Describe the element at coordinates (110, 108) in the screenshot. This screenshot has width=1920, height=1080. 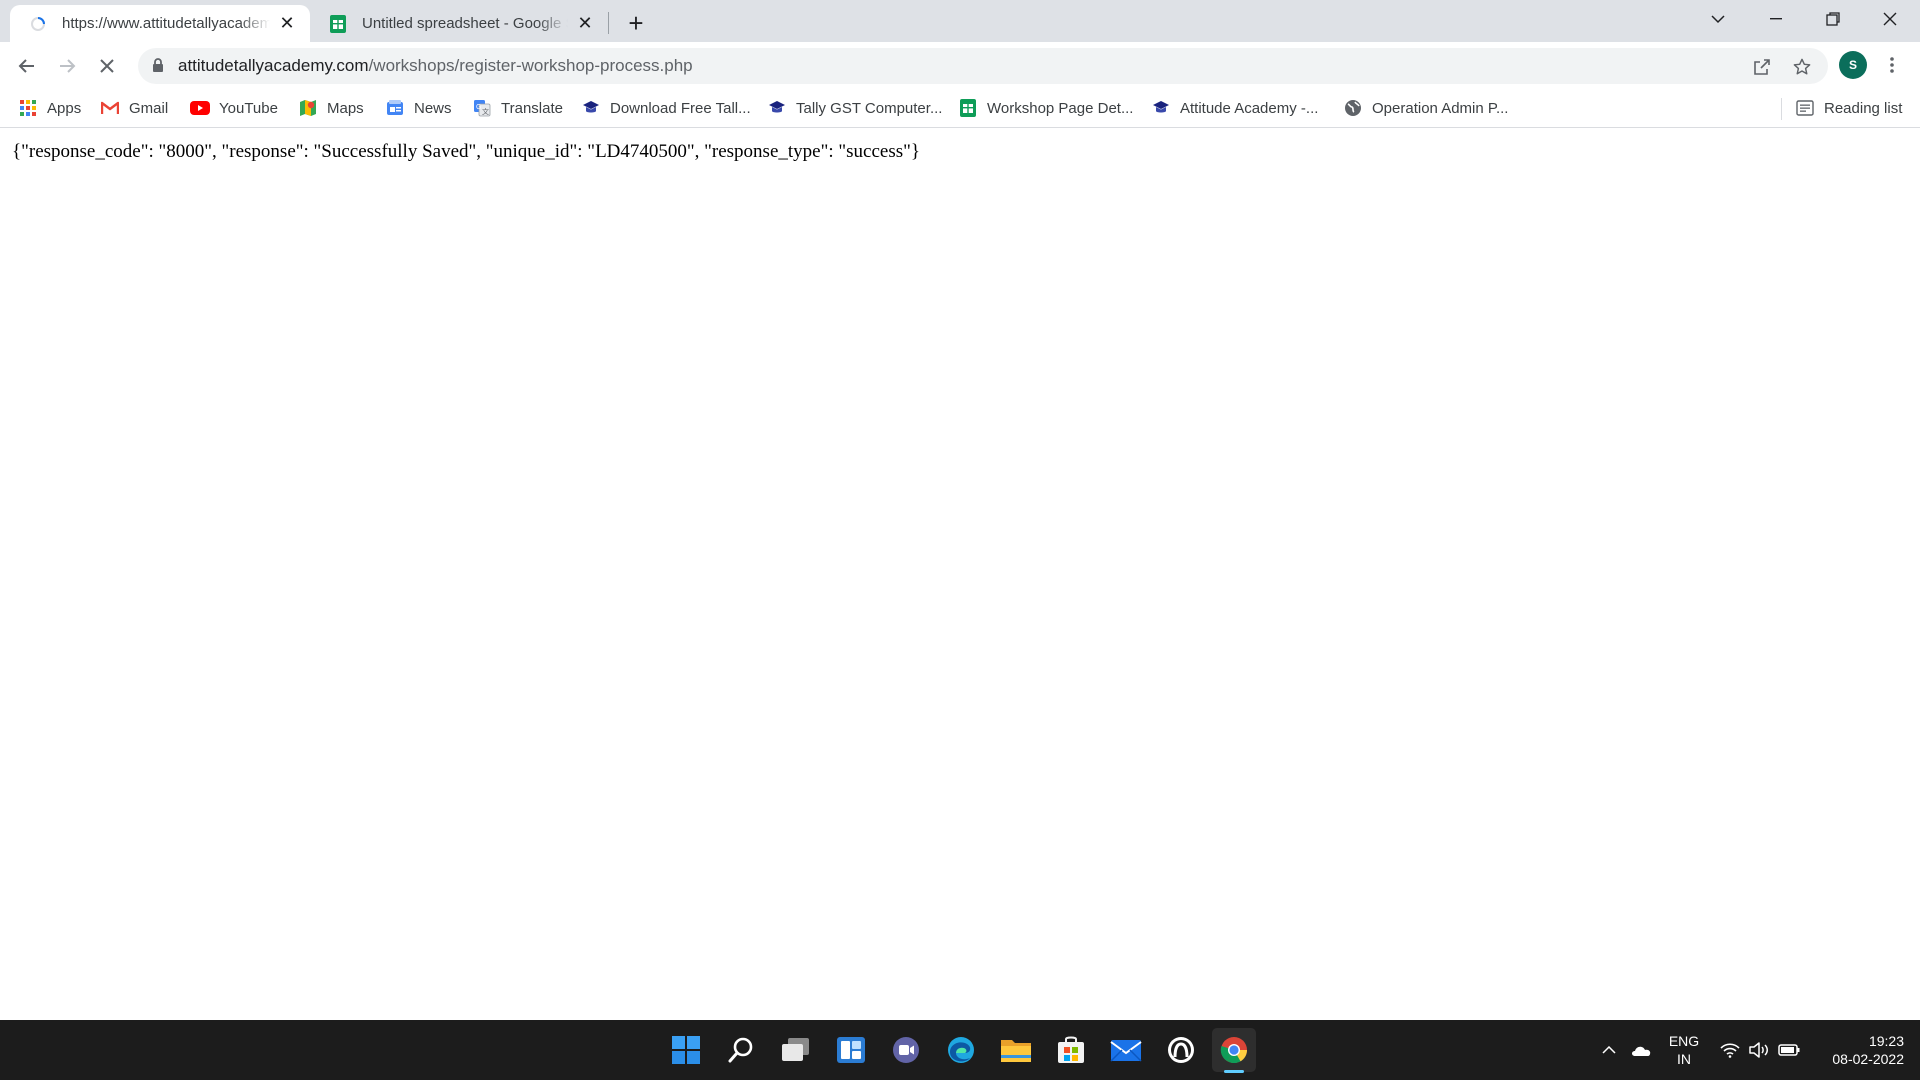
I see `gmail-icon` at that location.